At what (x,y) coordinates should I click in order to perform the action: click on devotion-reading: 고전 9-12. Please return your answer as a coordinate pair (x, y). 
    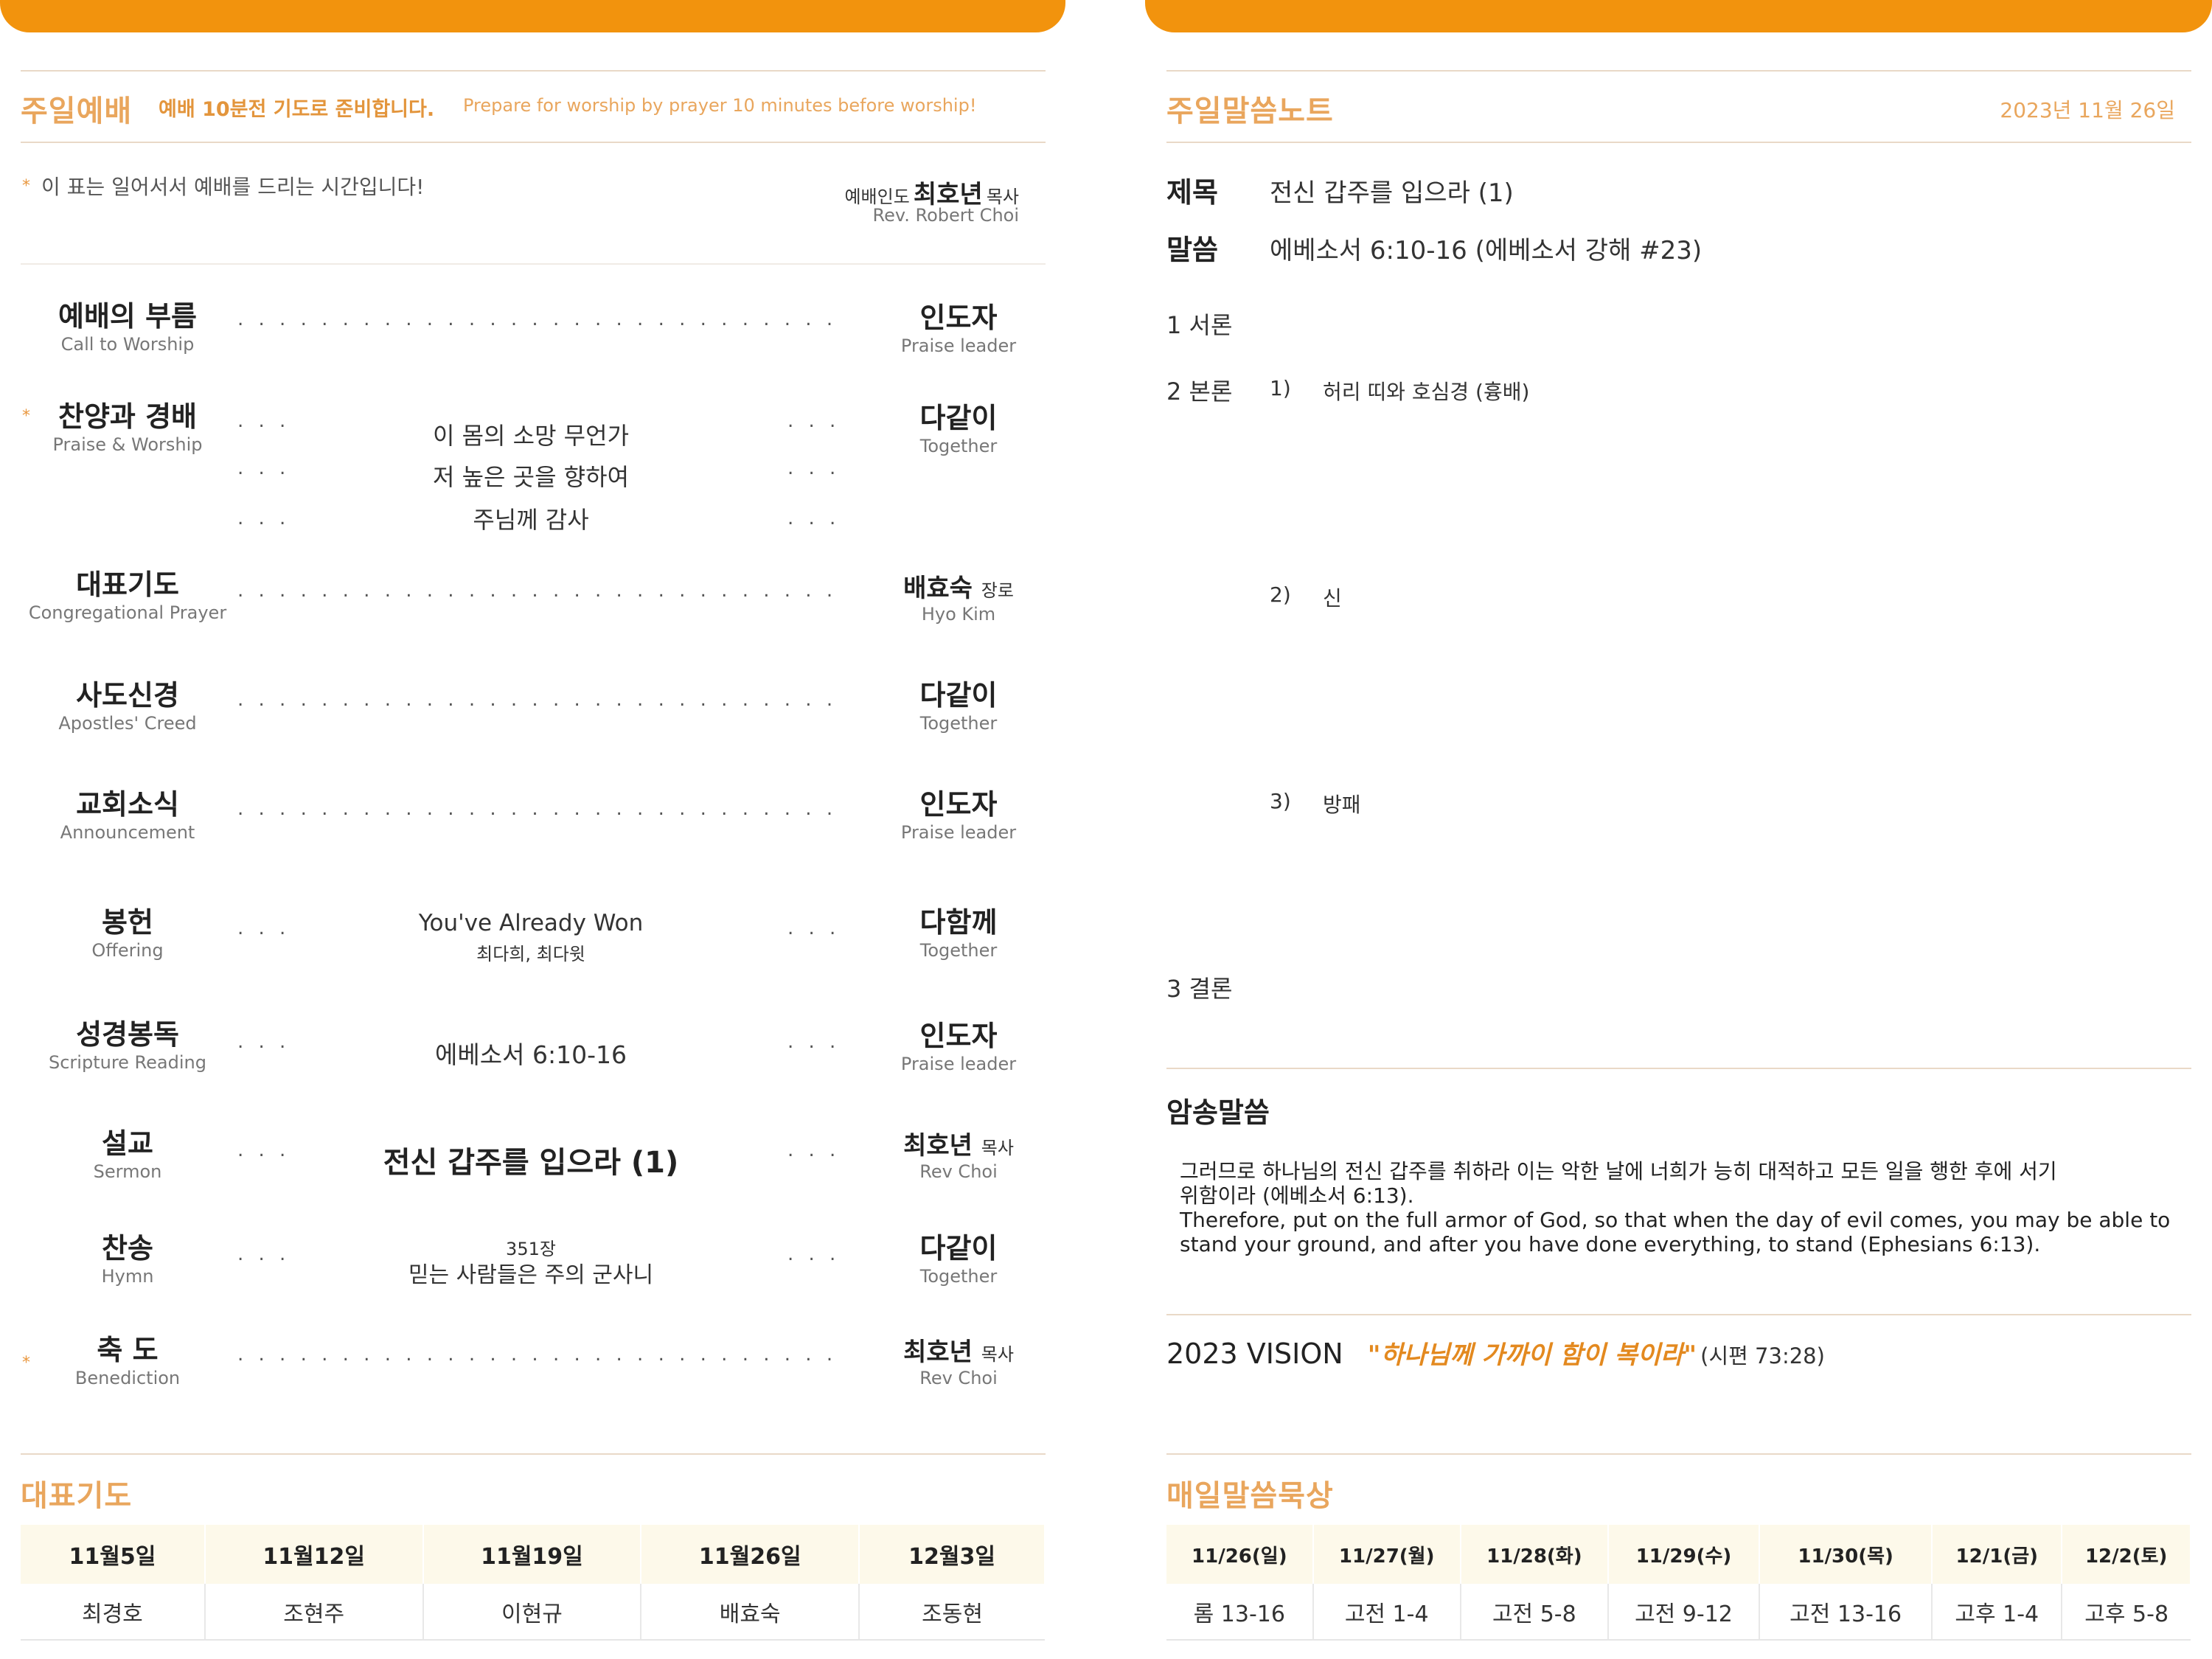
    Looking at the image, I should click on (1684, 1612).